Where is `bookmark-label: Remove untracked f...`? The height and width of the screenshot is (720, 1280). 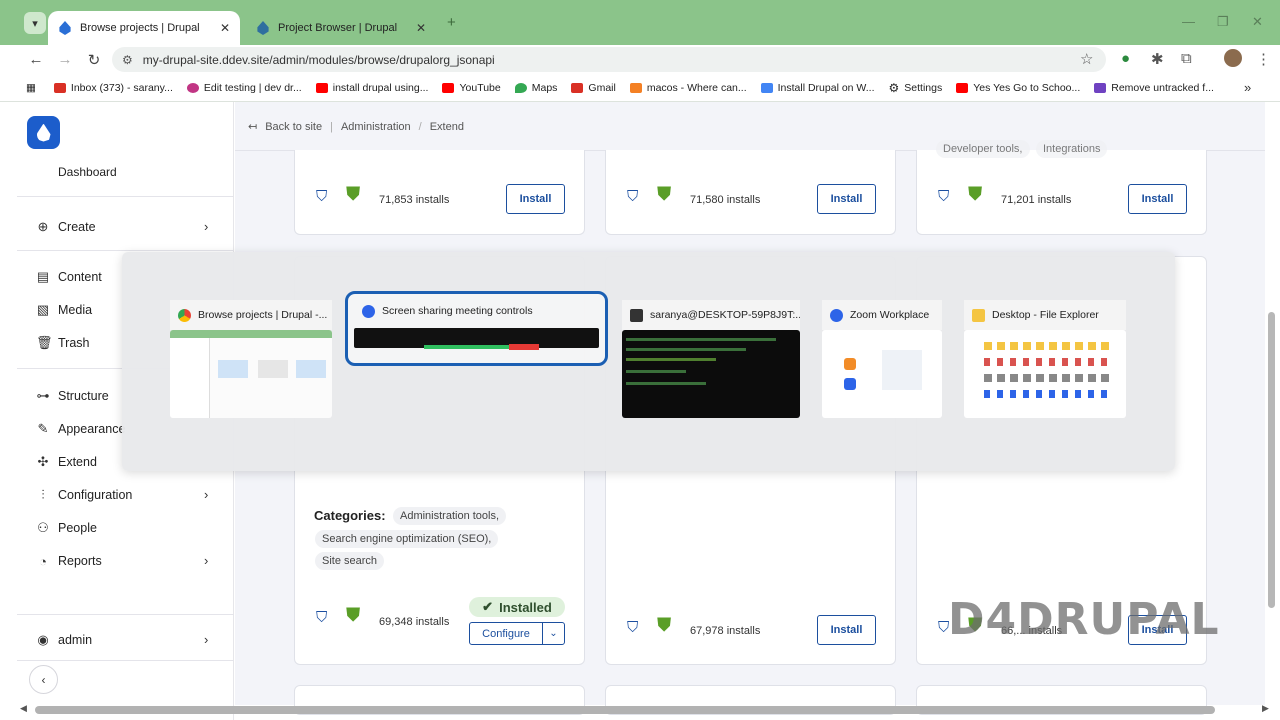
bookmark-label: Remove untracked f... is located at coordinates (1162, 88).